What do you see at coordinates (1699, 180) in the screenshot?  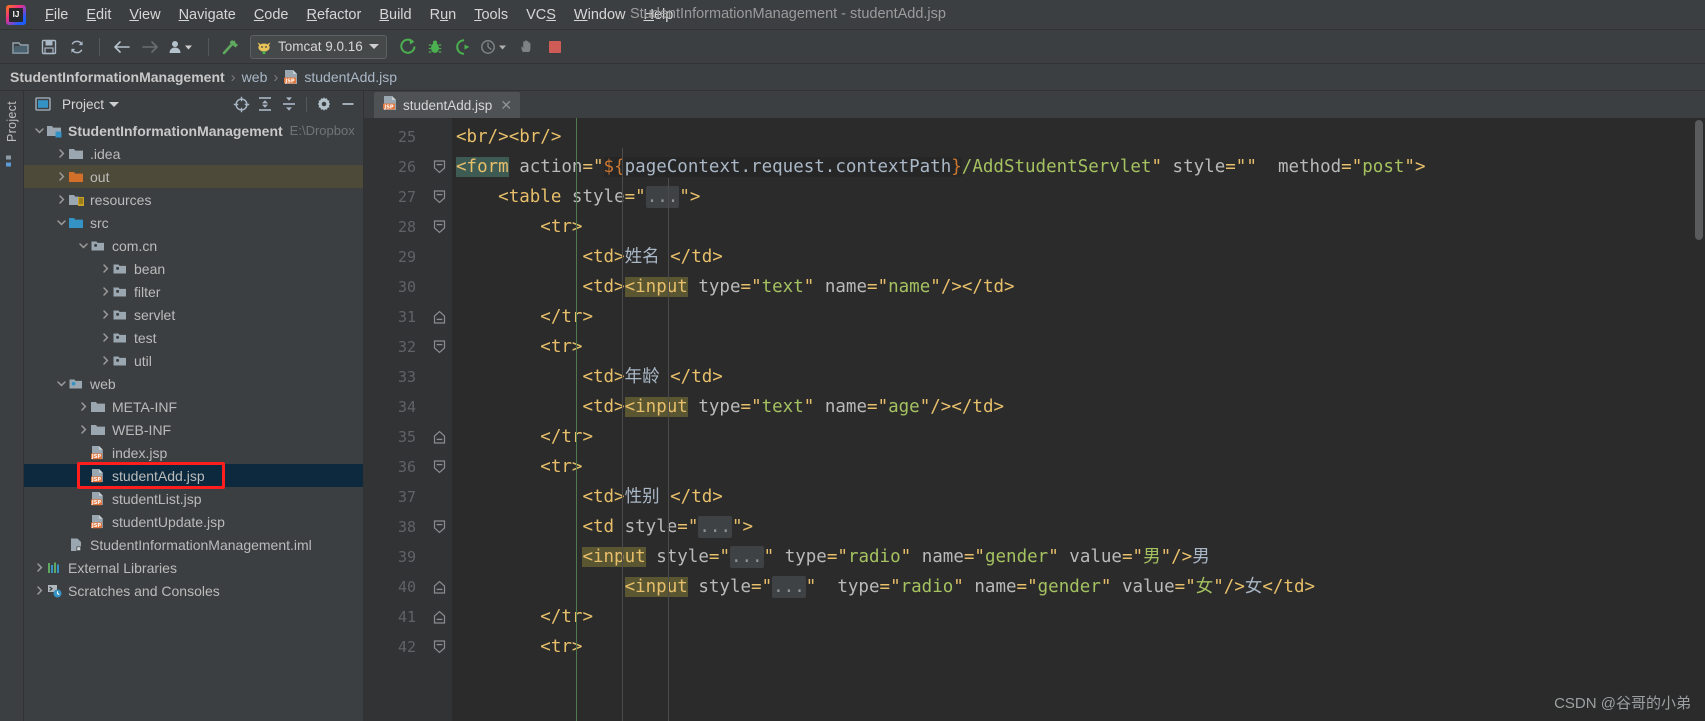 I see `editor-scrollbar-thumb` at bounding box center [1699, 180].